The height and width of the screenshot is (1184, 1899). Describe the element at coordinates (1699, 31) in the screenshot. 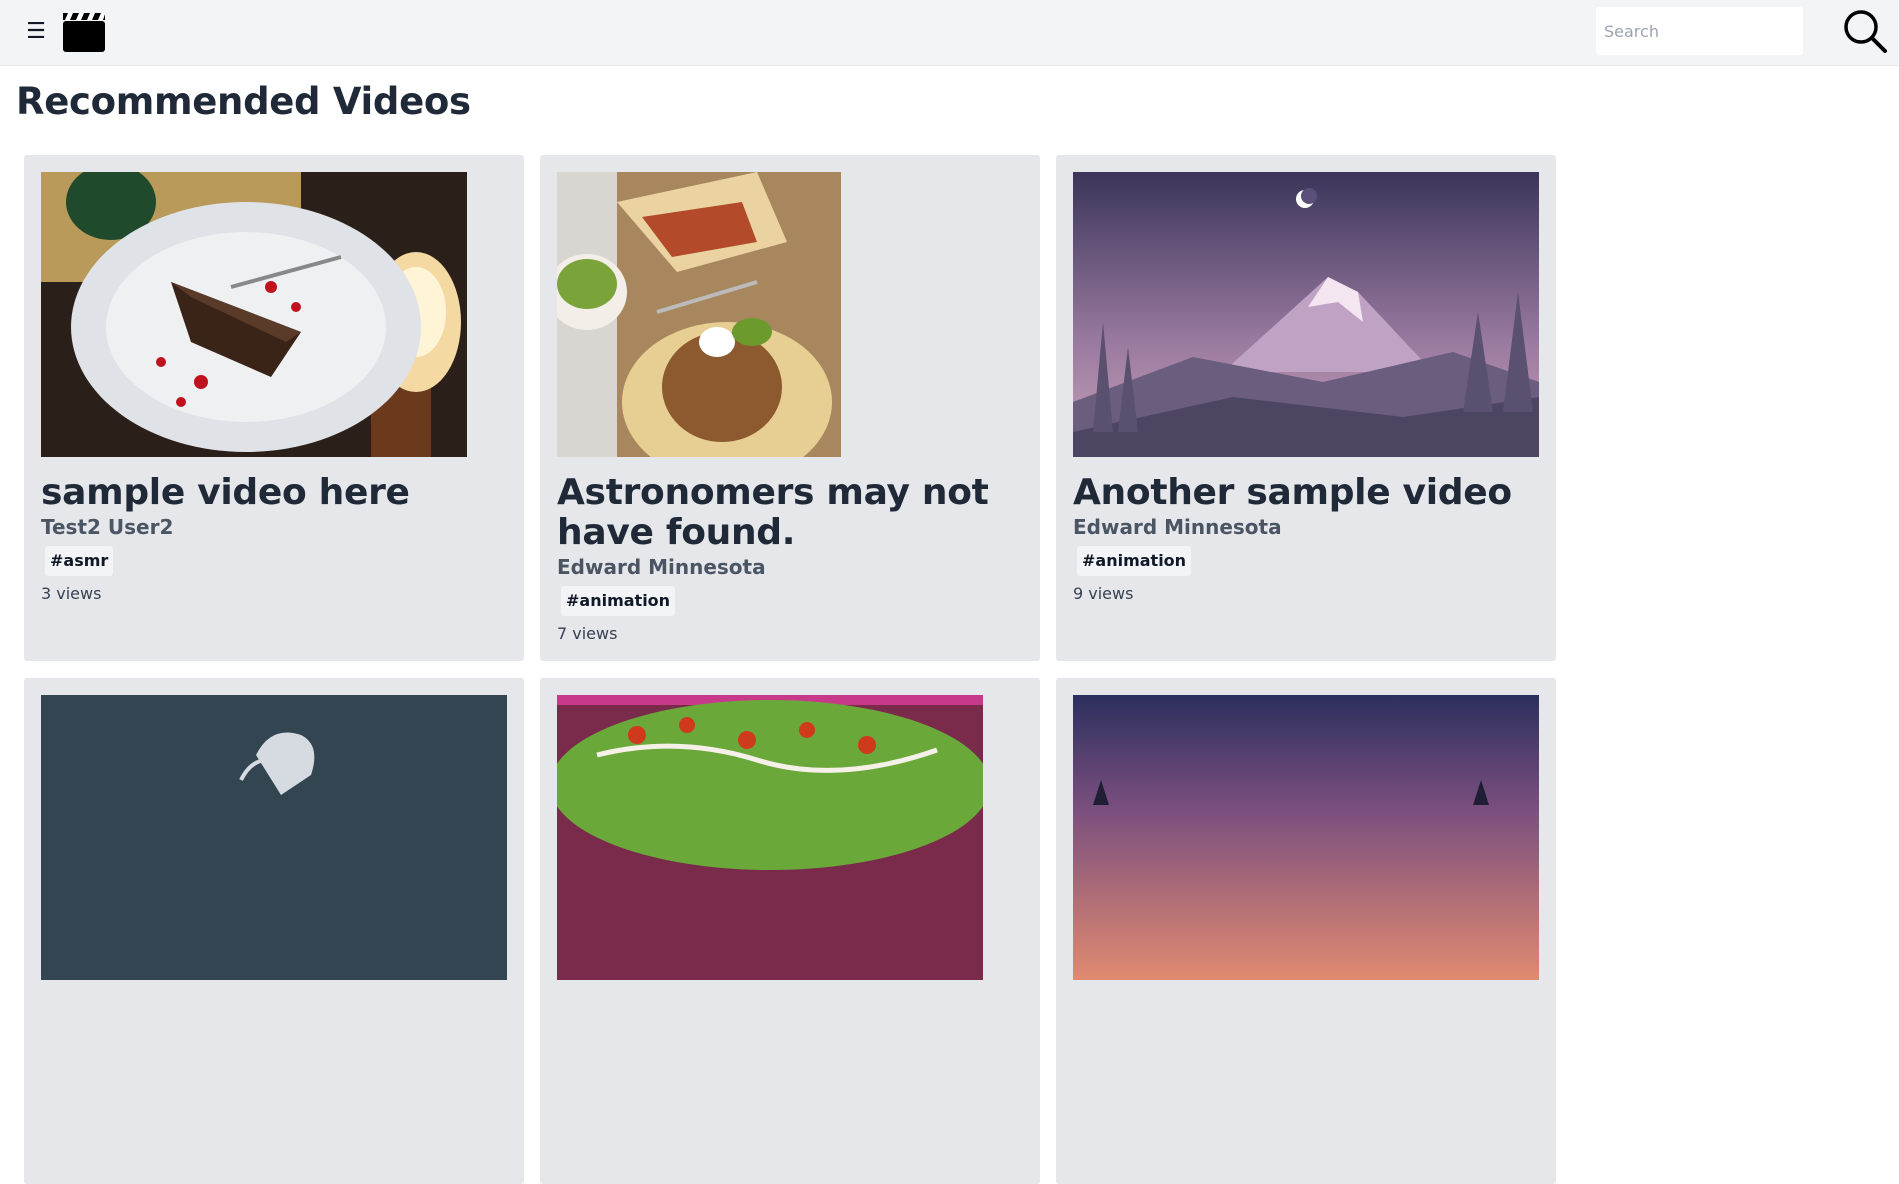

I see `search-input` at that location.